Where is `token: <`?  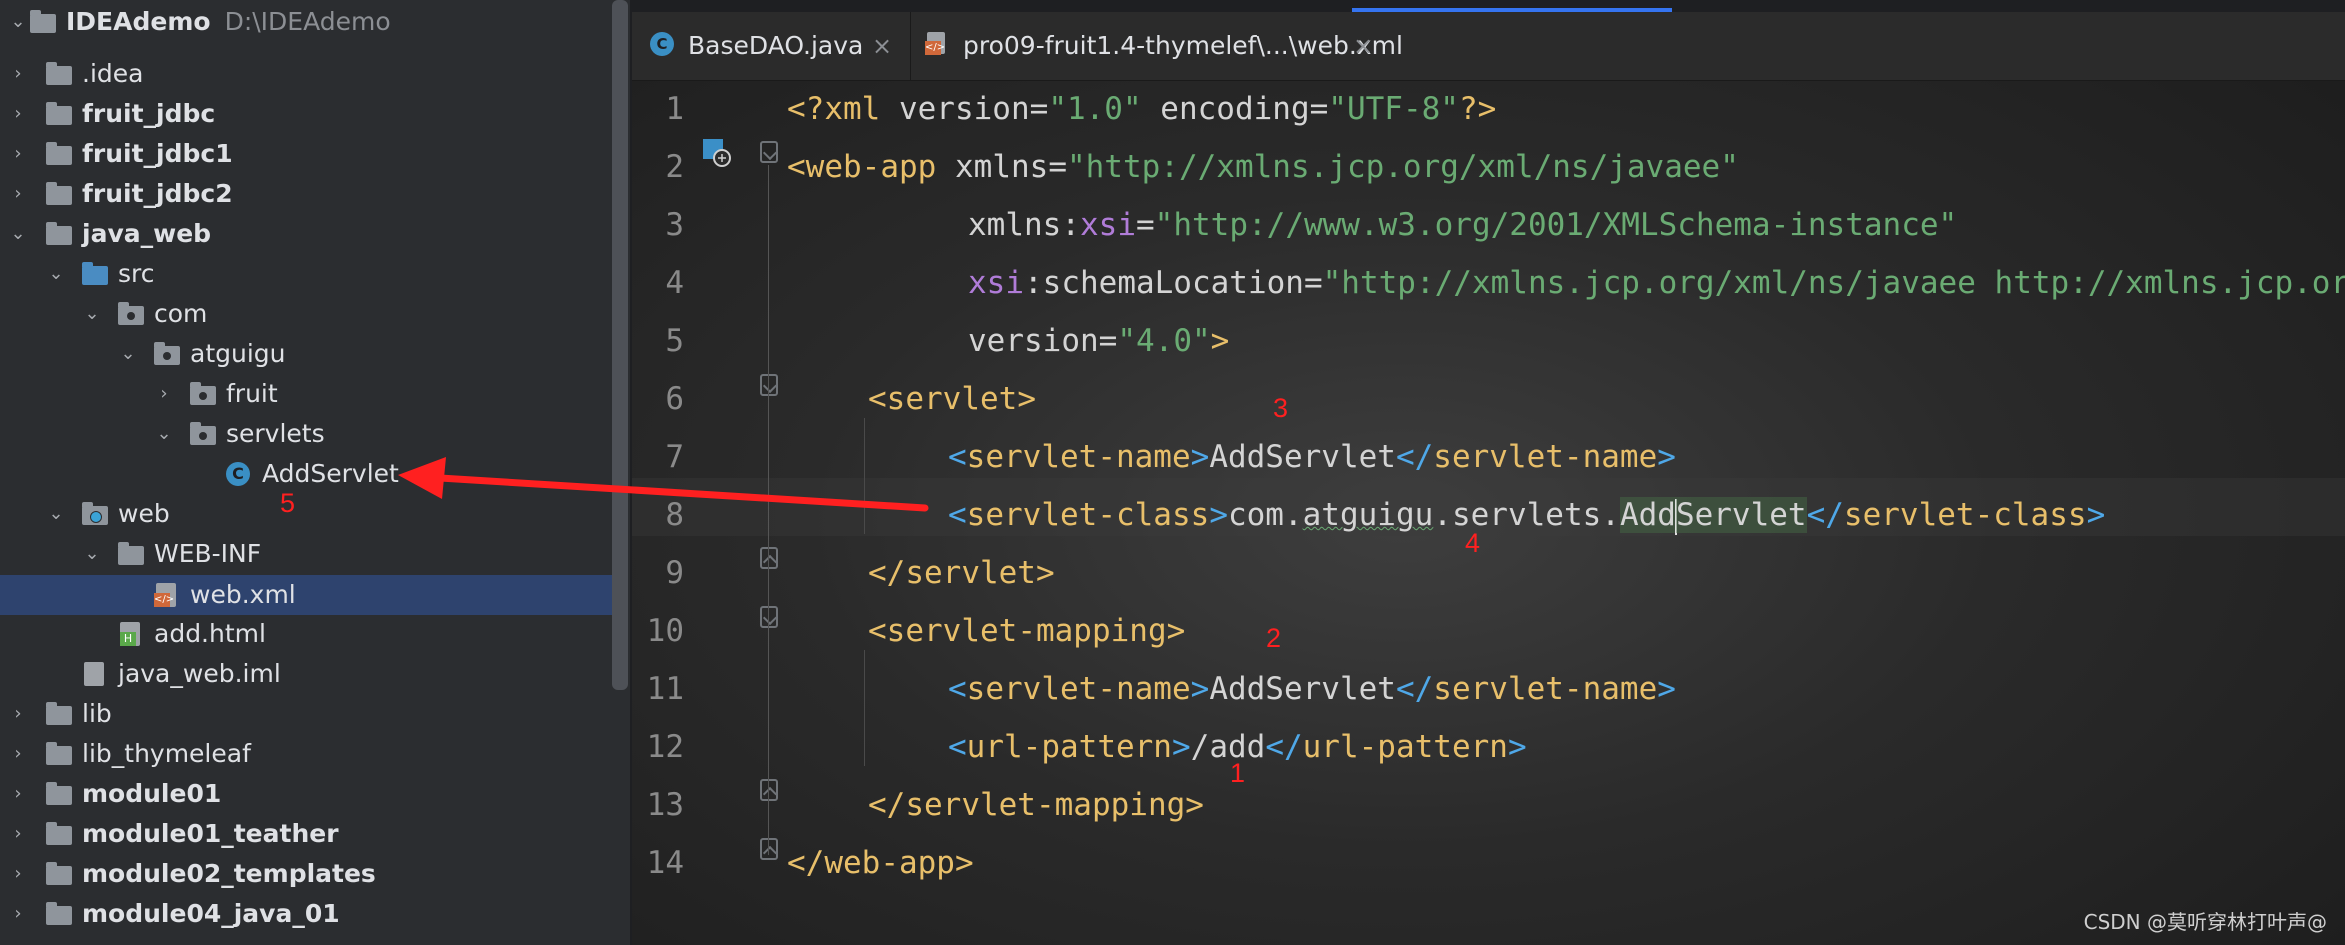 token: < is located at coordinates (796, 167).